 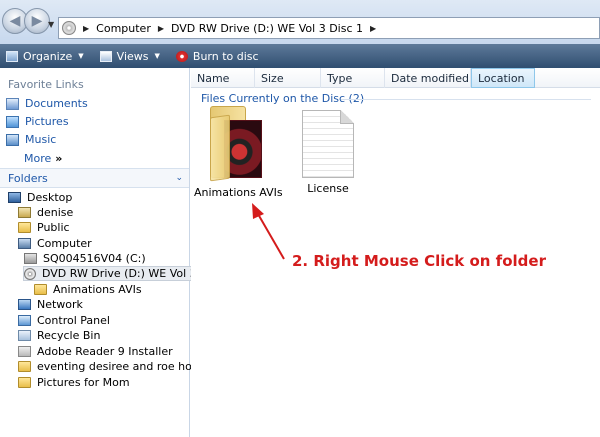 I want to click on views-button: Views ▼, so click(x=129, y=56).